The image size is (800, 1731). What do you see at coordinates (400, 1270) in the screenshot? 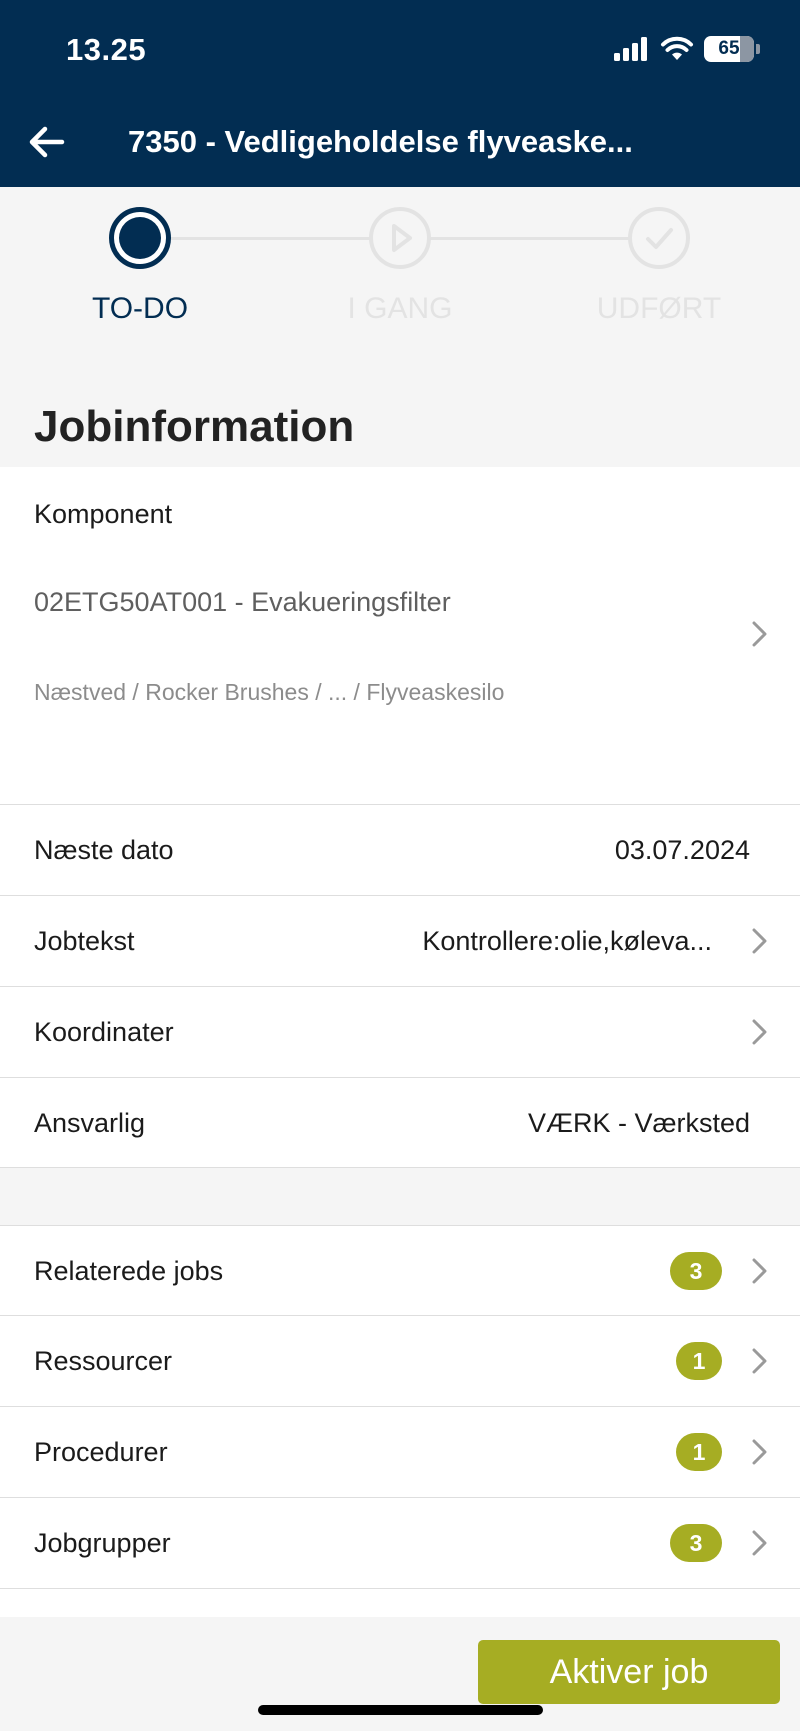
I see `related-jobs-row: Relaterede jobs 3` at bounding box center [400, 1270].